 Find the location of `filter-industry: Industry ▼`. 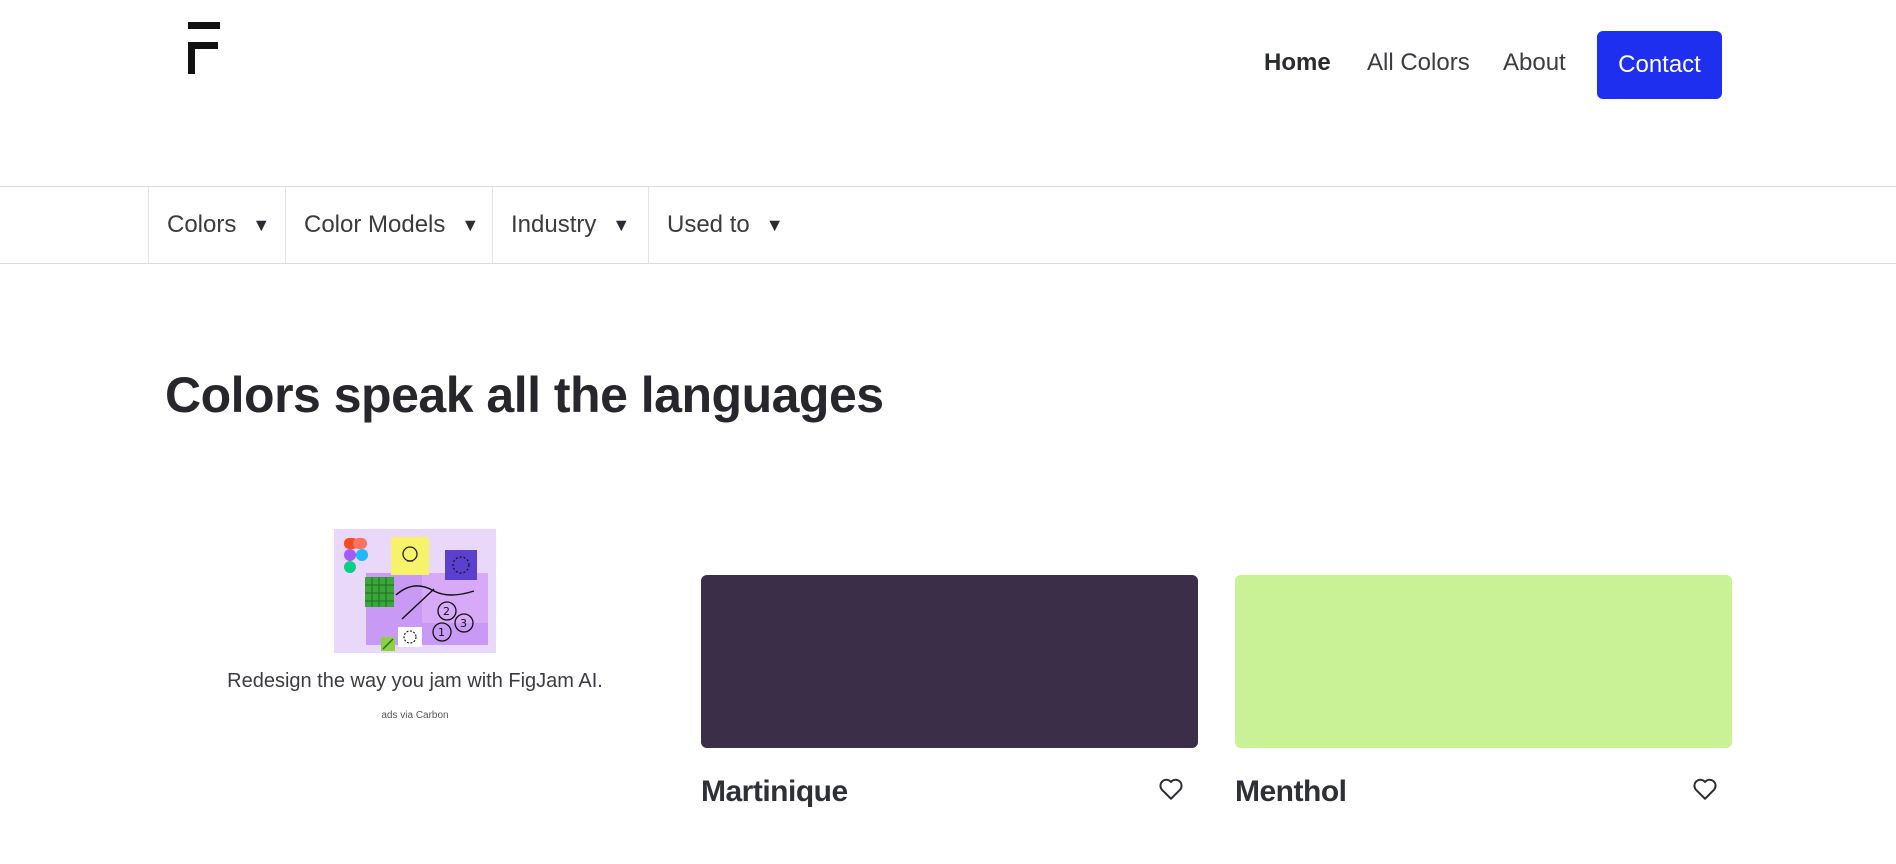

filter-industry: Industry ▼ is located at coordinates (570, 225).